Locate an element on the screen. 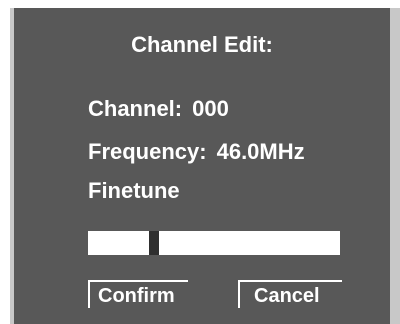  channel-row: Channel: 000 is located at coordinates (158, 109).